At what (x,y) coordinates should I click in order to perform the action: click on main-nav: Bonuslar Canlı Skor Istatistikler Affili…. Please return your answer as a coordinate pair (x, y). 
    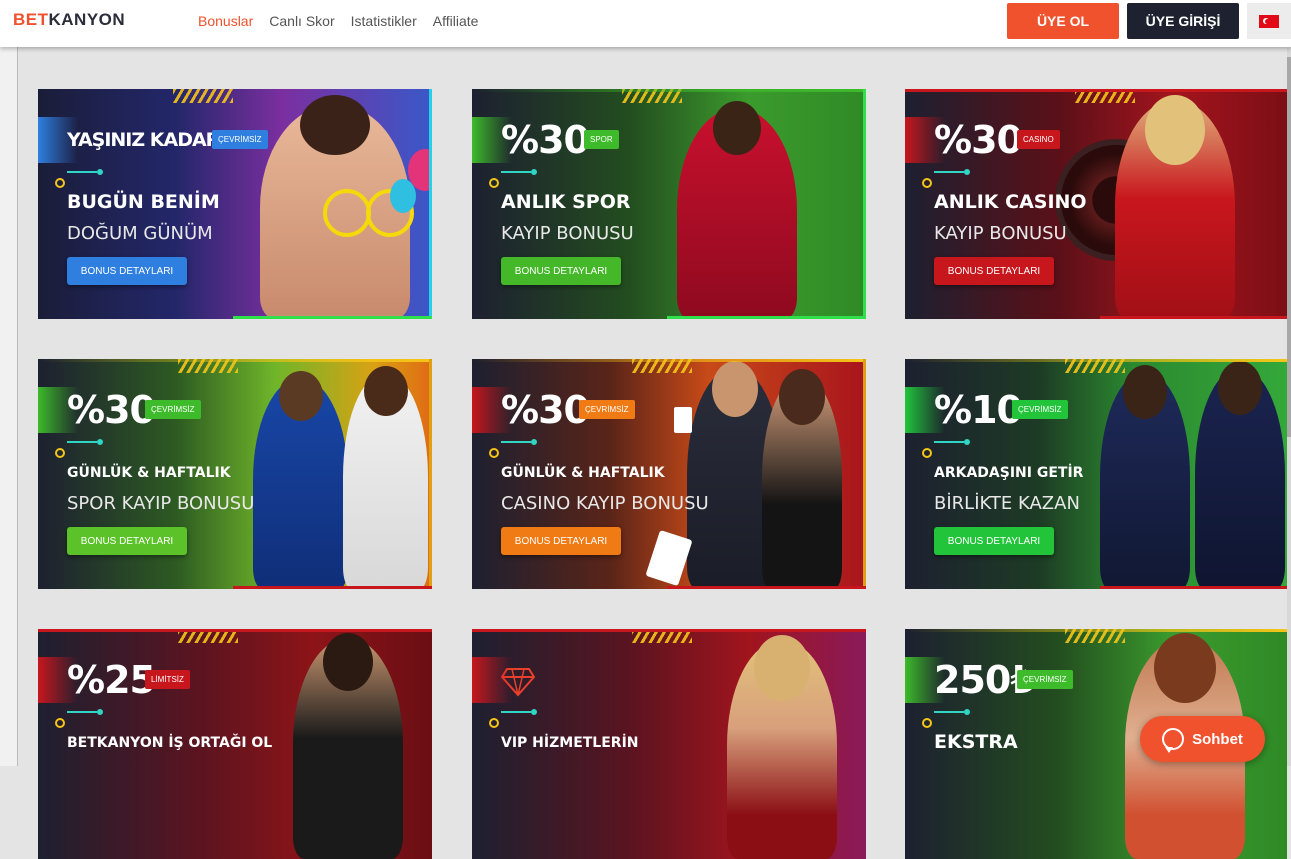
    Looking at the image, I should click on (338, 21).